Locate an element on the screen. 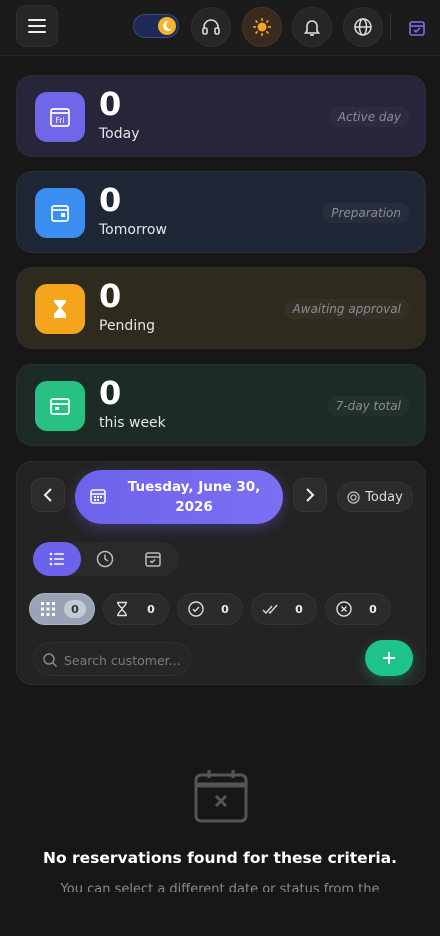 This screenshot has height=936, width=440. add-reservation-button is located at coordinates (389, 658).